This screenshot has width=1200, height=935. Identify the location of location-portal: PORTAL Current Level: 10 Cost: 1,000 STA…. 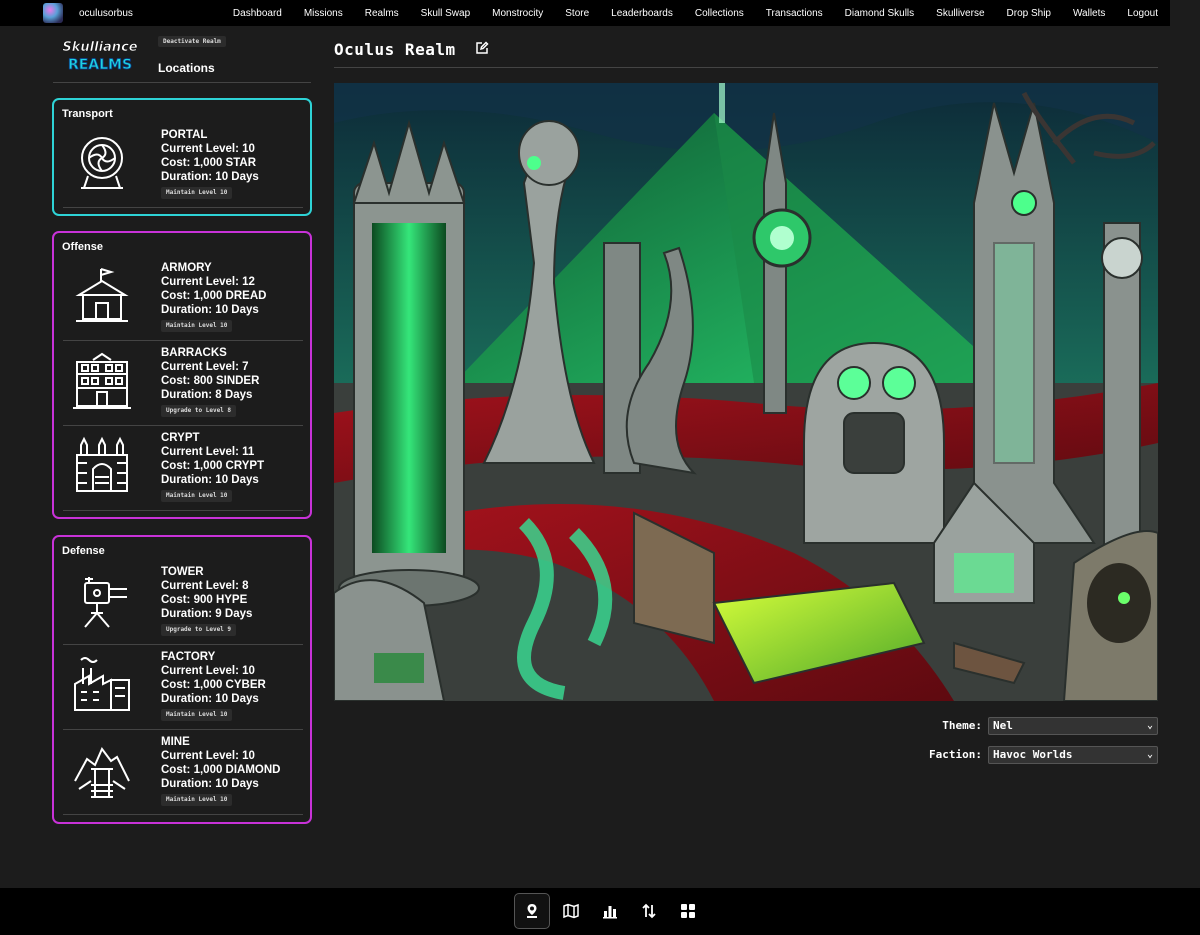
(183, 165).